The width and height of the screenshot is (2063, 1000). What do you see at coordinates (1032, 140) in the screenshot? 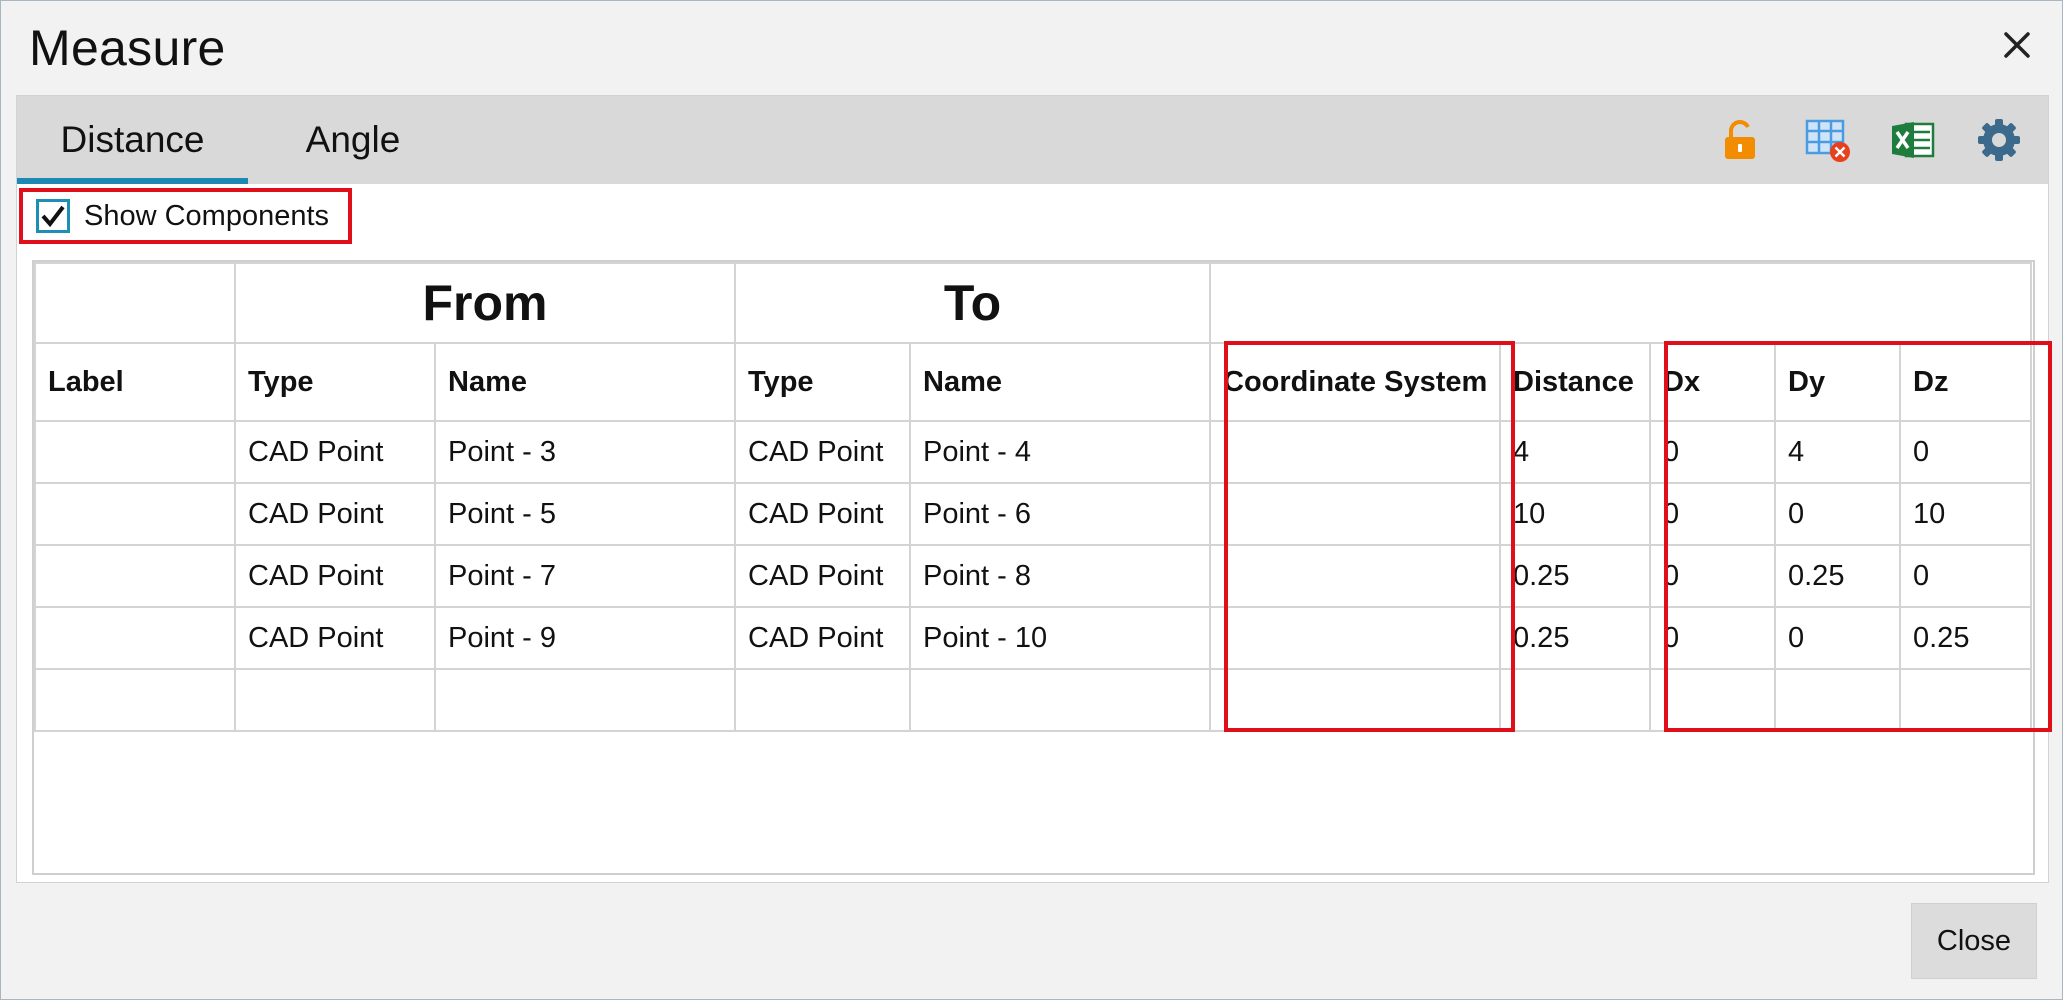
I see `tab-bar: Distance Angle` at bounding box center [1032, 140].